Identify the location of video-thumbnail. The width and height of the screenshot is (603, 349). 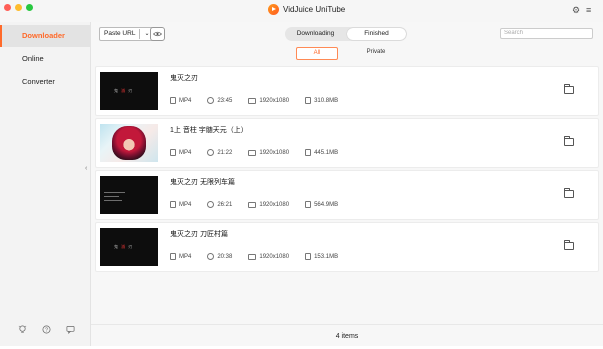
(129, 143).